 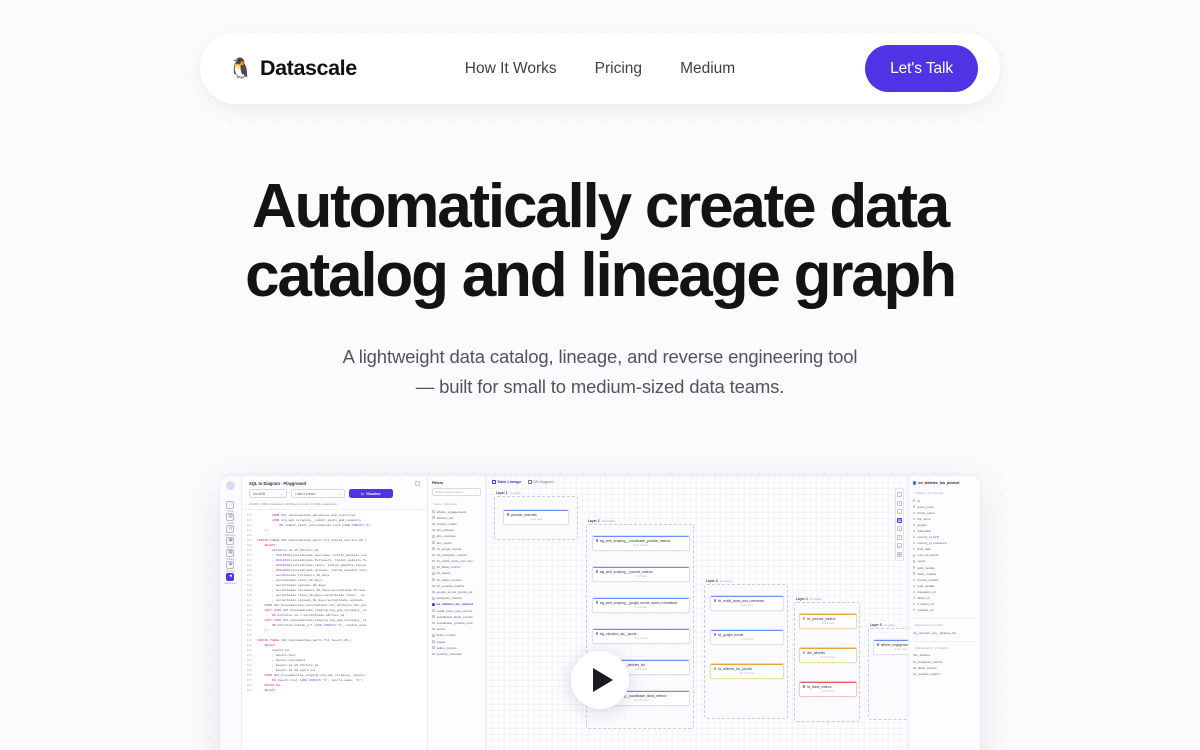 I want to click on brand-logo: 🐧 Datascale, so click(x=292, y=68).